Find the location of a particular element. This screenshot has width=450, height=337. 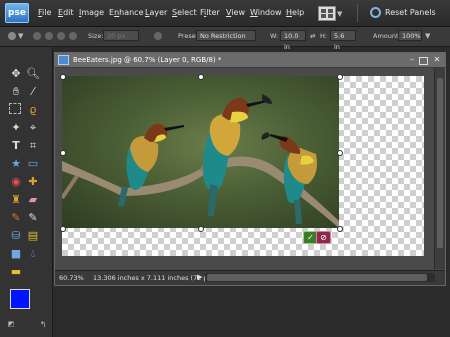

checkmark-icon: ✓ is located at coordinates (310, 237).